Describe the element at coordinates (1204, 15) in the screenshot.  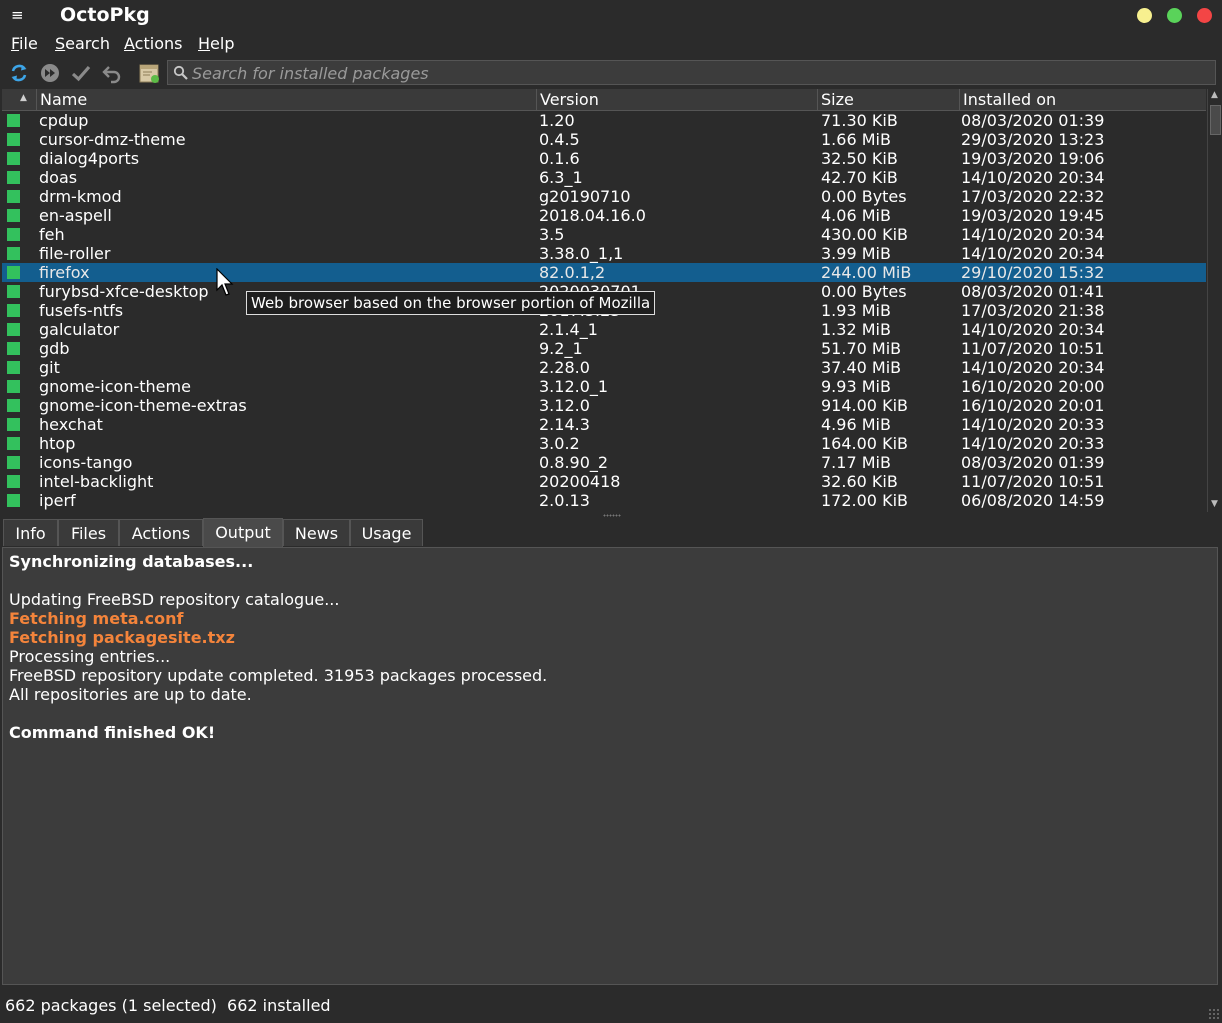
I see `close-button` at that location.